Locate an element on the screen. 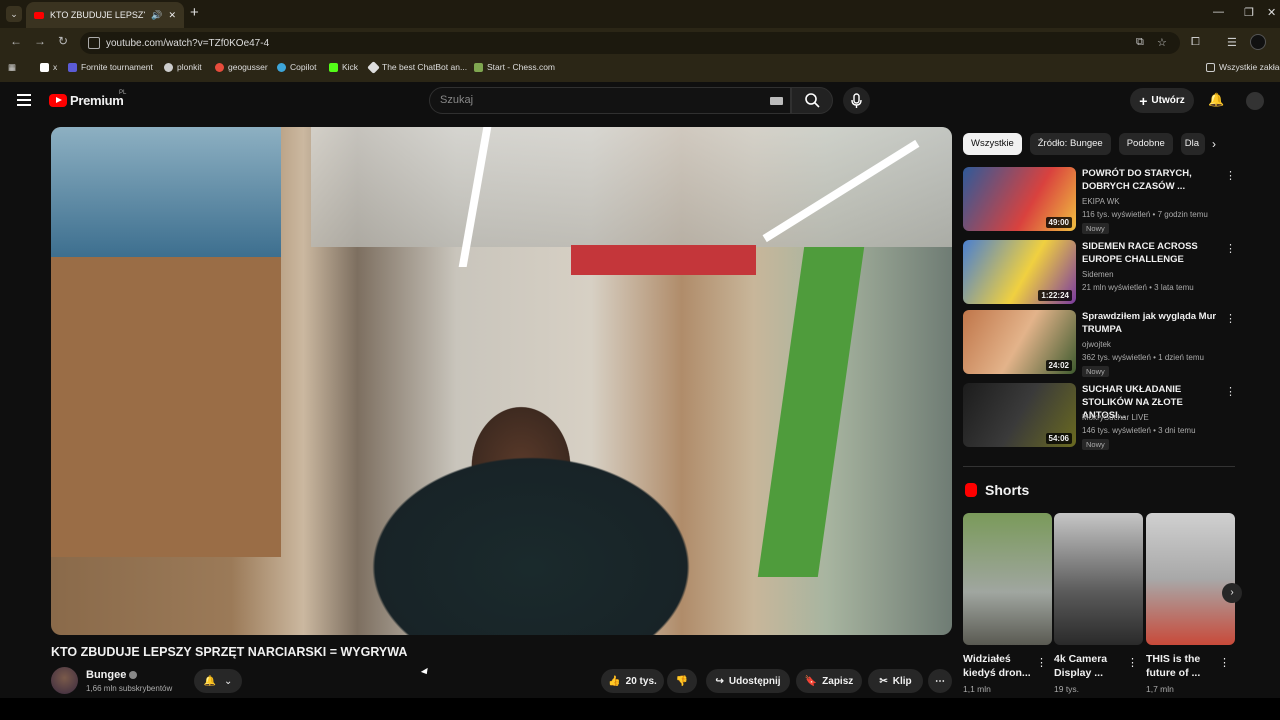 The width and height of the screenshot is (1280, 720). create-button: + Utwórz is located at coordinates (1162, 100).